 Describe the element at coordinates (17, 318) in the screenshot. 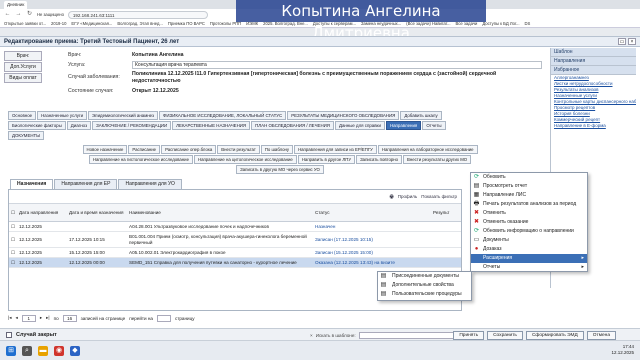

I see `prev-page-icon: ◂` at that location.